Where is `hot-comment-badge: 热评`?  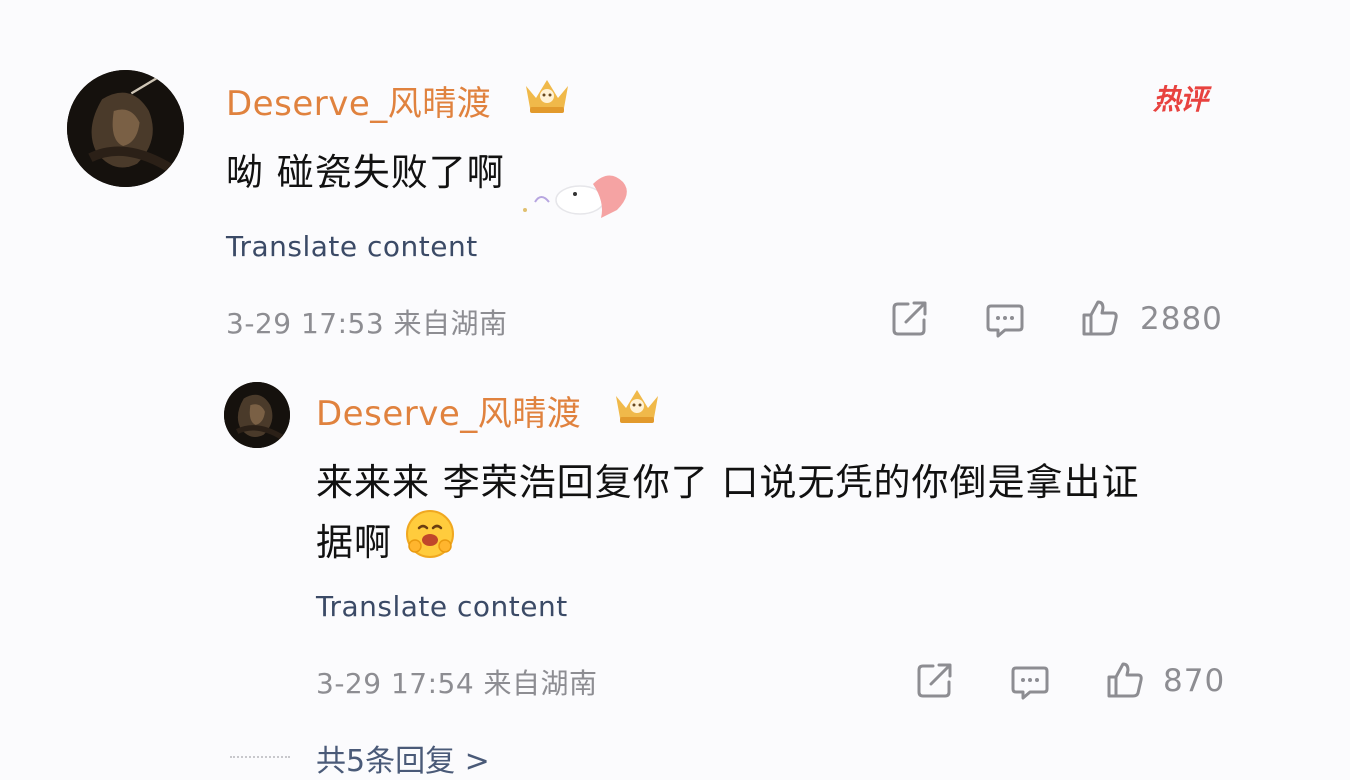 hot-comment-badge: 热评 is located at coordinates (1180, 99).